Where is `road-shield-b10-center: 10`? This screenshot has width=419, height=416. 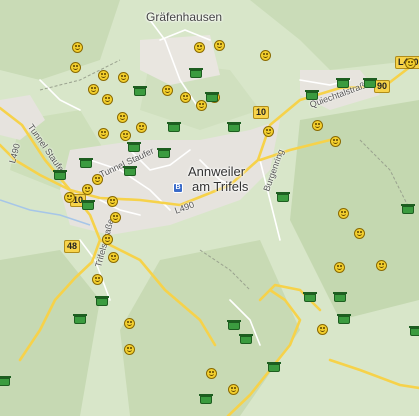
road-shield-b10-center: 10 is located at coordinates (261, 112).